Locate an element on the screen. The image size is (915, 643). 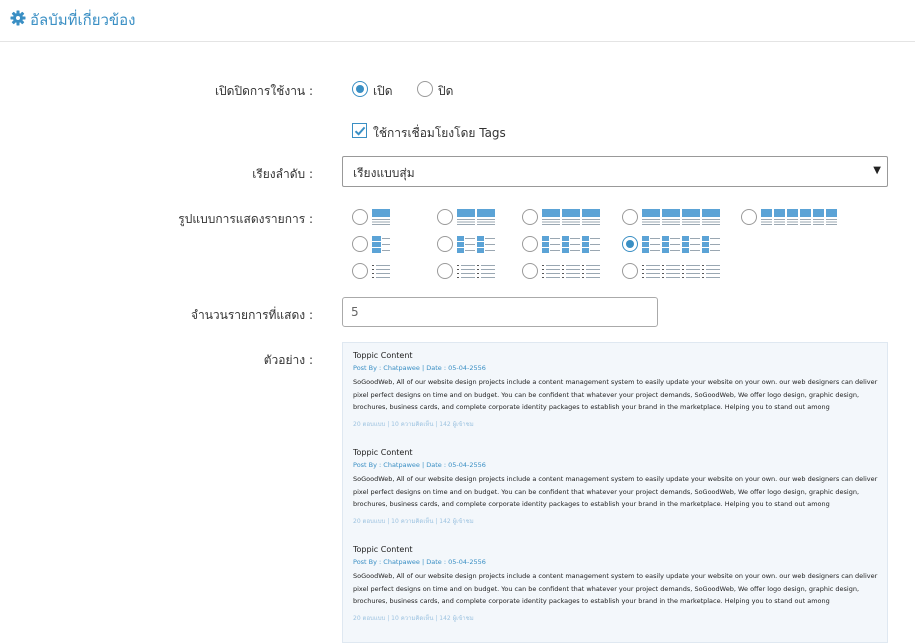
layout-thumblist-3-icon is located at coordinates (571, 244).